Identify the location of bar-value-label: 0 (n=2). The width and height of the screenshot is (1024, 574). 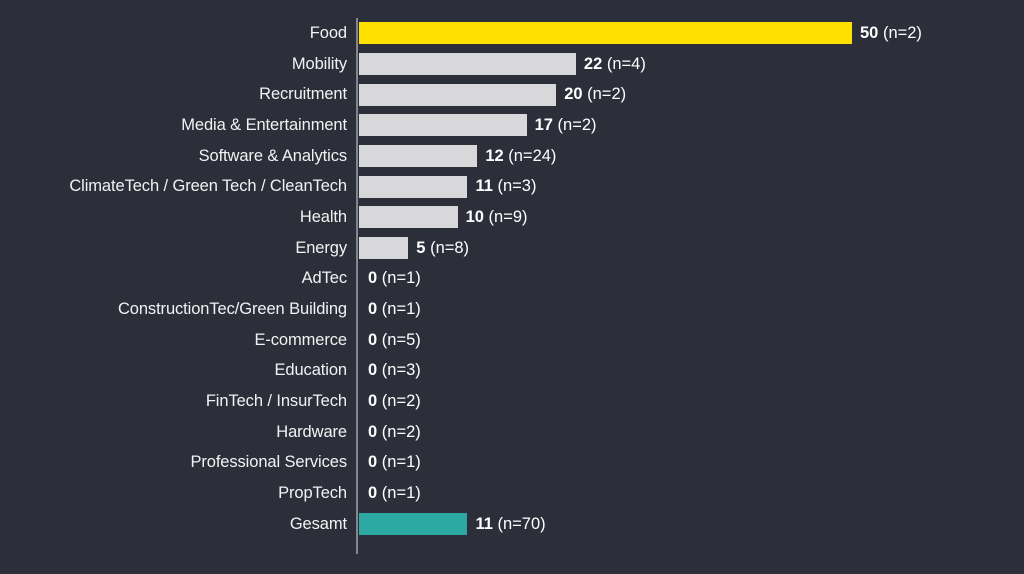
(394, 401).